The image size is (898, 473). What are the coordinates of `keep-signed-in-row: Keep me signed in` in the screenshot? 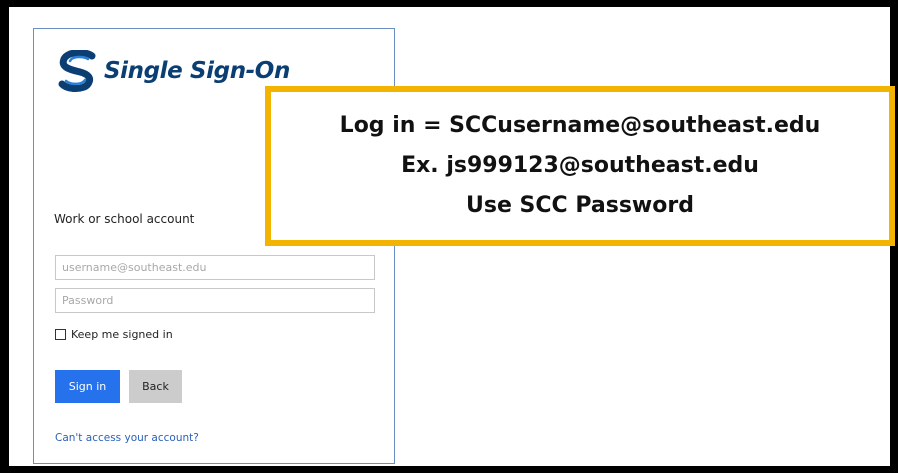 It's located at (114, 334).